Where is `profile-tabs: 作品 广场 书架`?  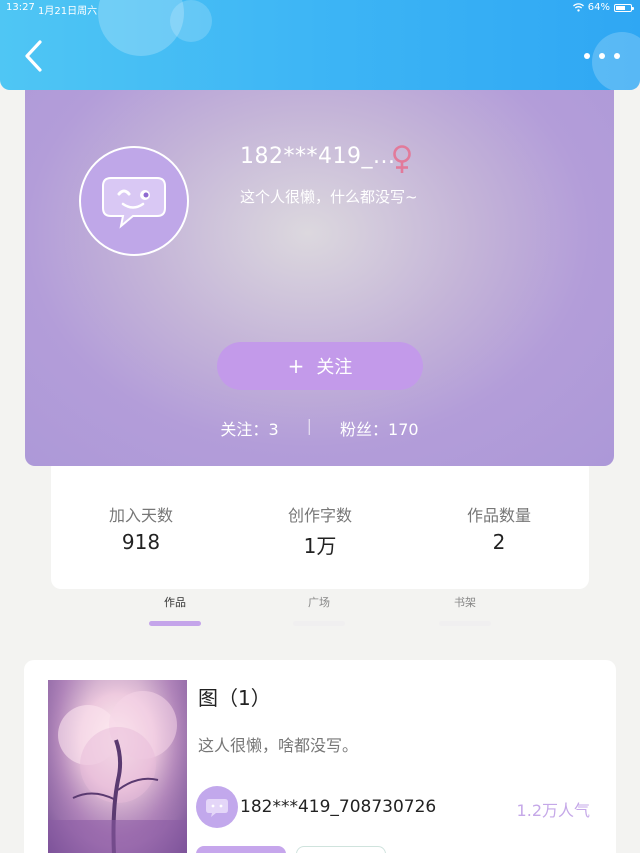
profile-tabs: 作品 广场 书架 is located at coordinates (320, 612).